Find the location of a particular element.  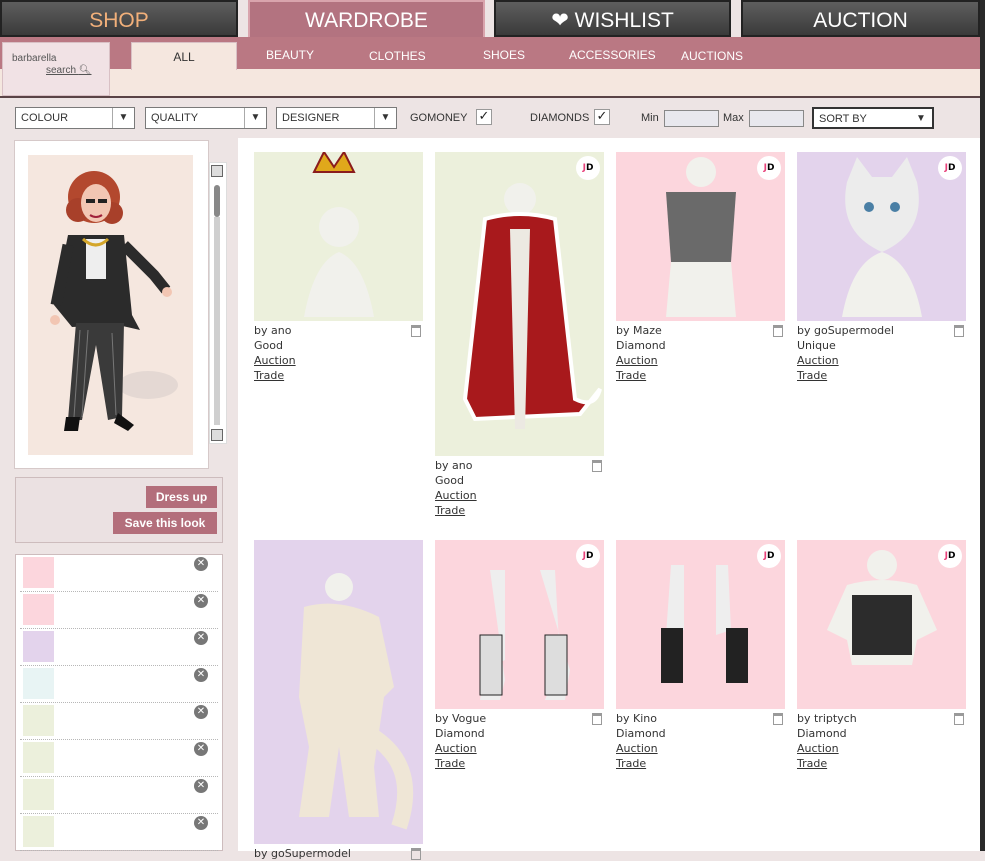

sort-select: SORT BY ▼ is located at coordinates (873, 118).